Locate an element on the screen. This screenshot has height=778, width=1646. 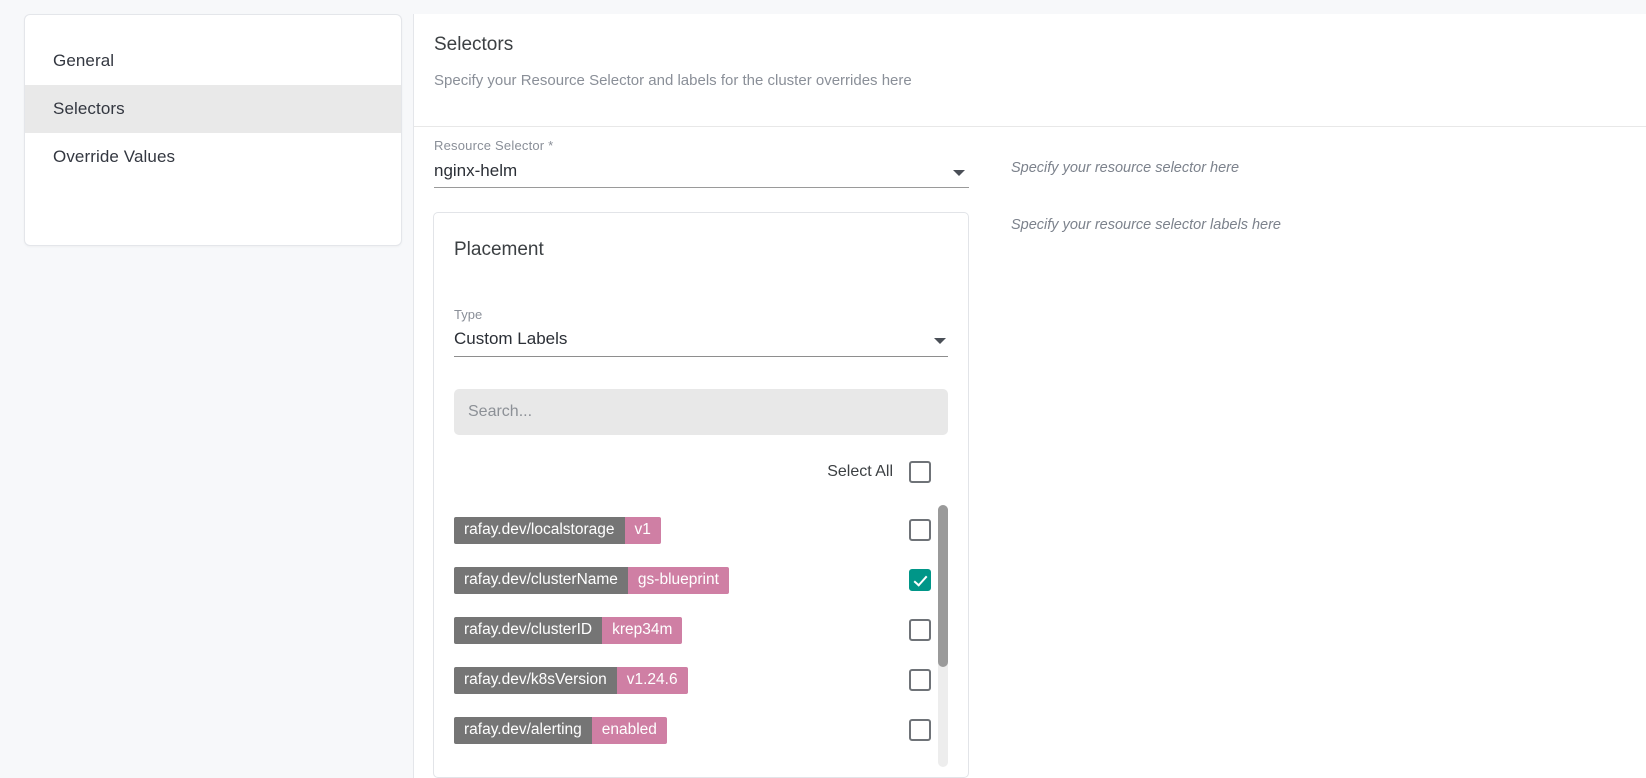
sidebar-item-label: Override Values is located at coordinates (114, 156).